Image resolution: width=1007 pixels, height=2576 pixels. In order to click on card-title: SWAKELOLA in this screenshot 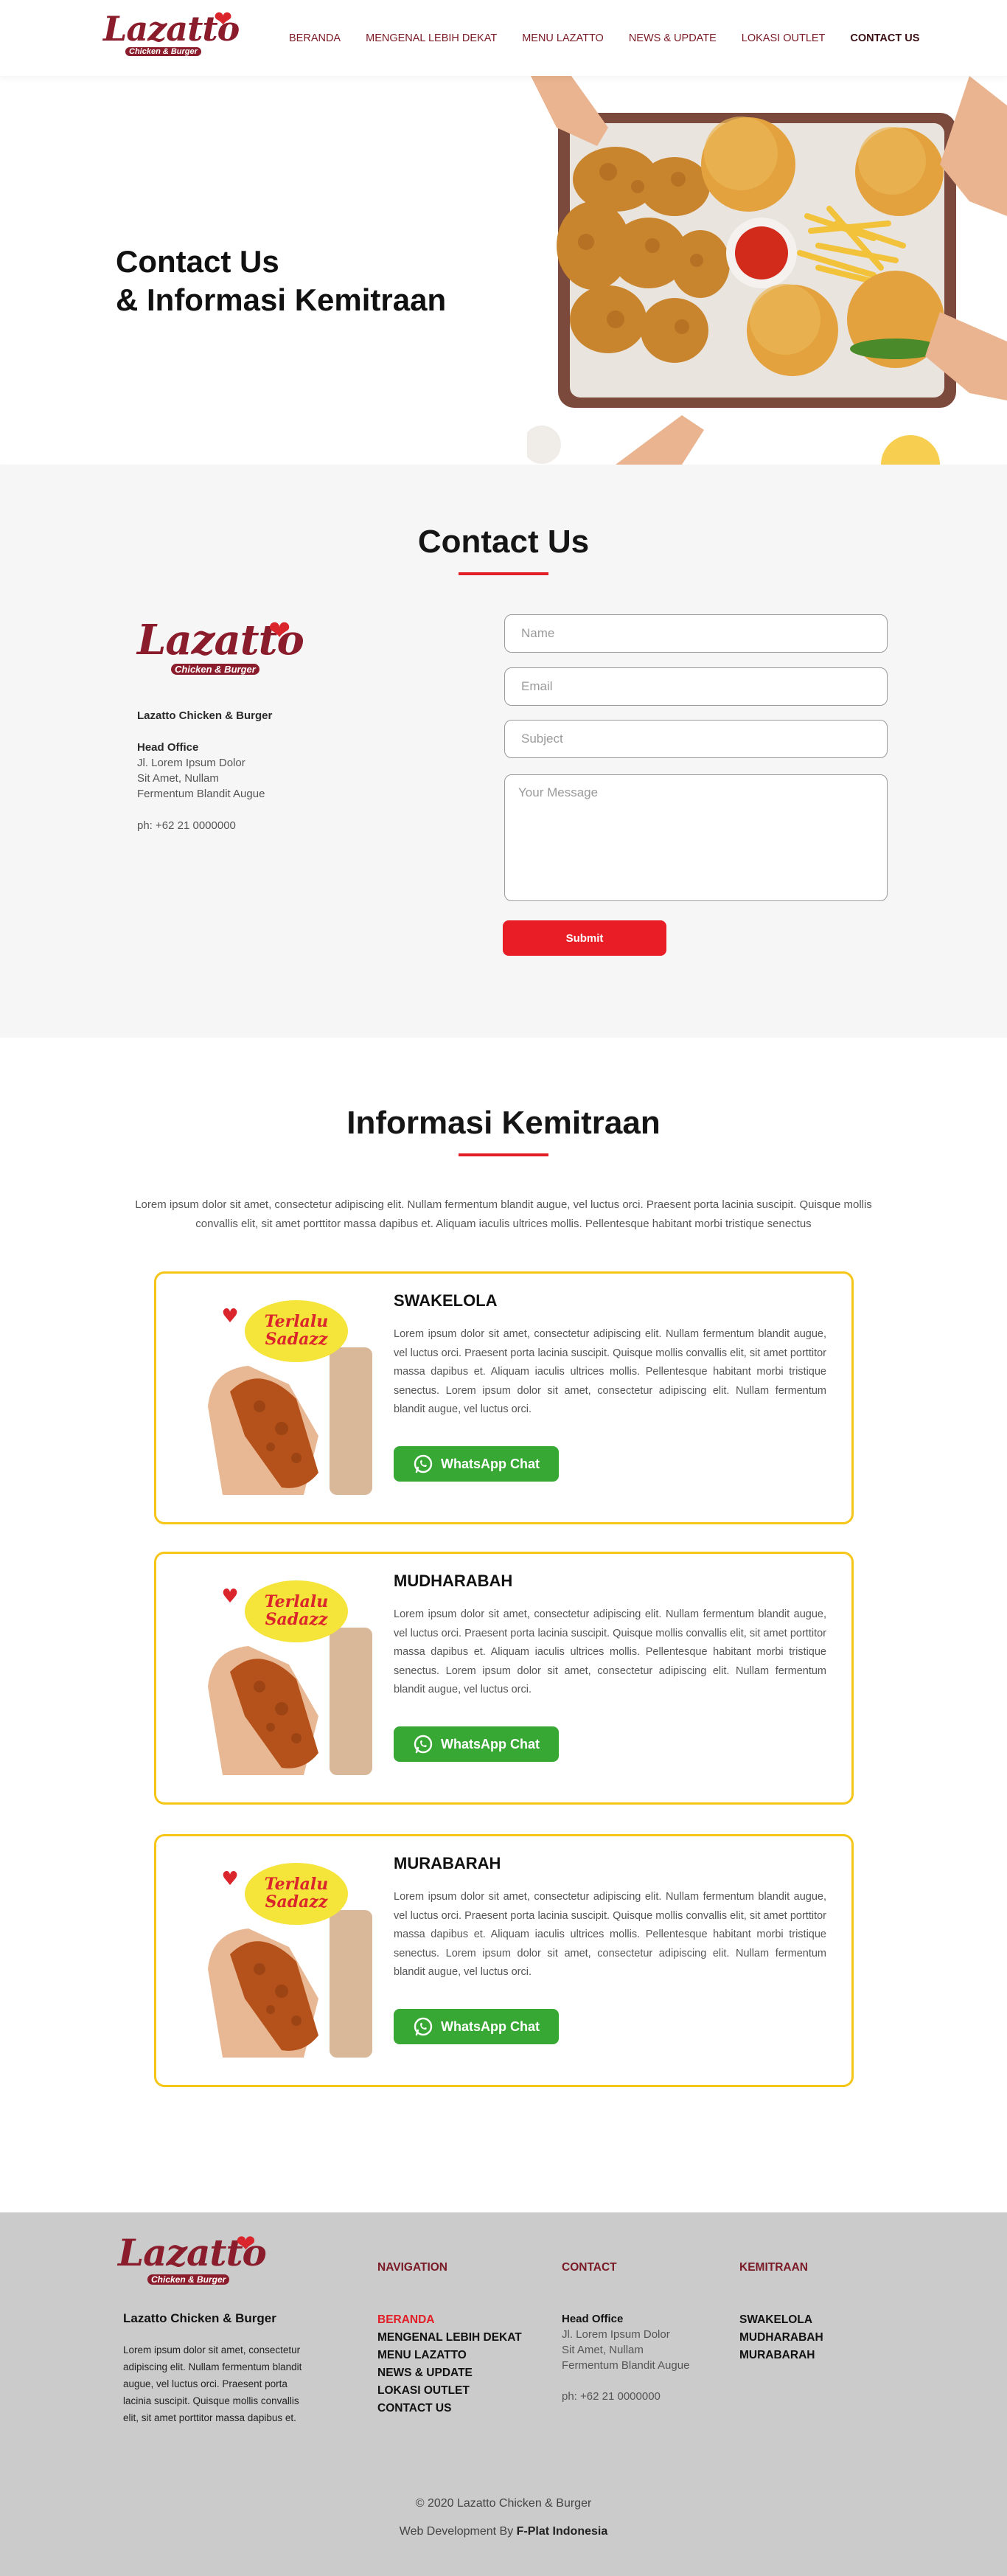, I will do `click(446, 1300)`.